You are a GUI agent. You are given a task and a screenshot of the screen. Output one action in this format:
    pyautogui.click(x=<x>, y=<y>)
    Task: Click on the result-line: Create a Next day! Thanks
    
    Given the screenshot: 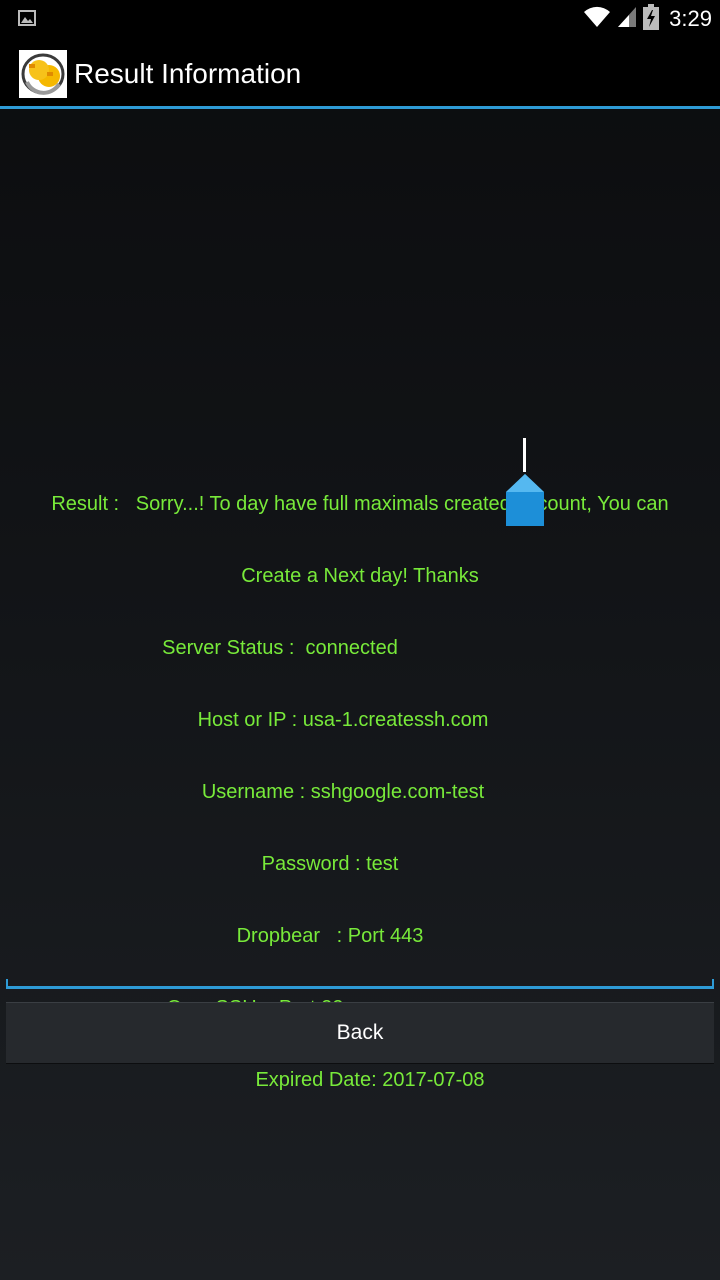 What is the action you would take?
    pyautogui.click(x=360, y=576)
    